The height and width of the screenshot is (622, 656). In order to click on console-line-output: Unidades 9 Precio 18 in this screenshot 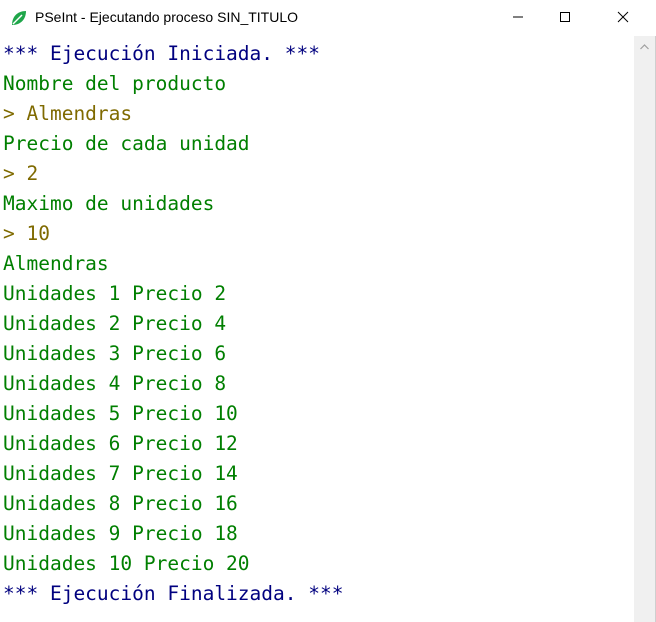, I will do `click(120, 533)`.